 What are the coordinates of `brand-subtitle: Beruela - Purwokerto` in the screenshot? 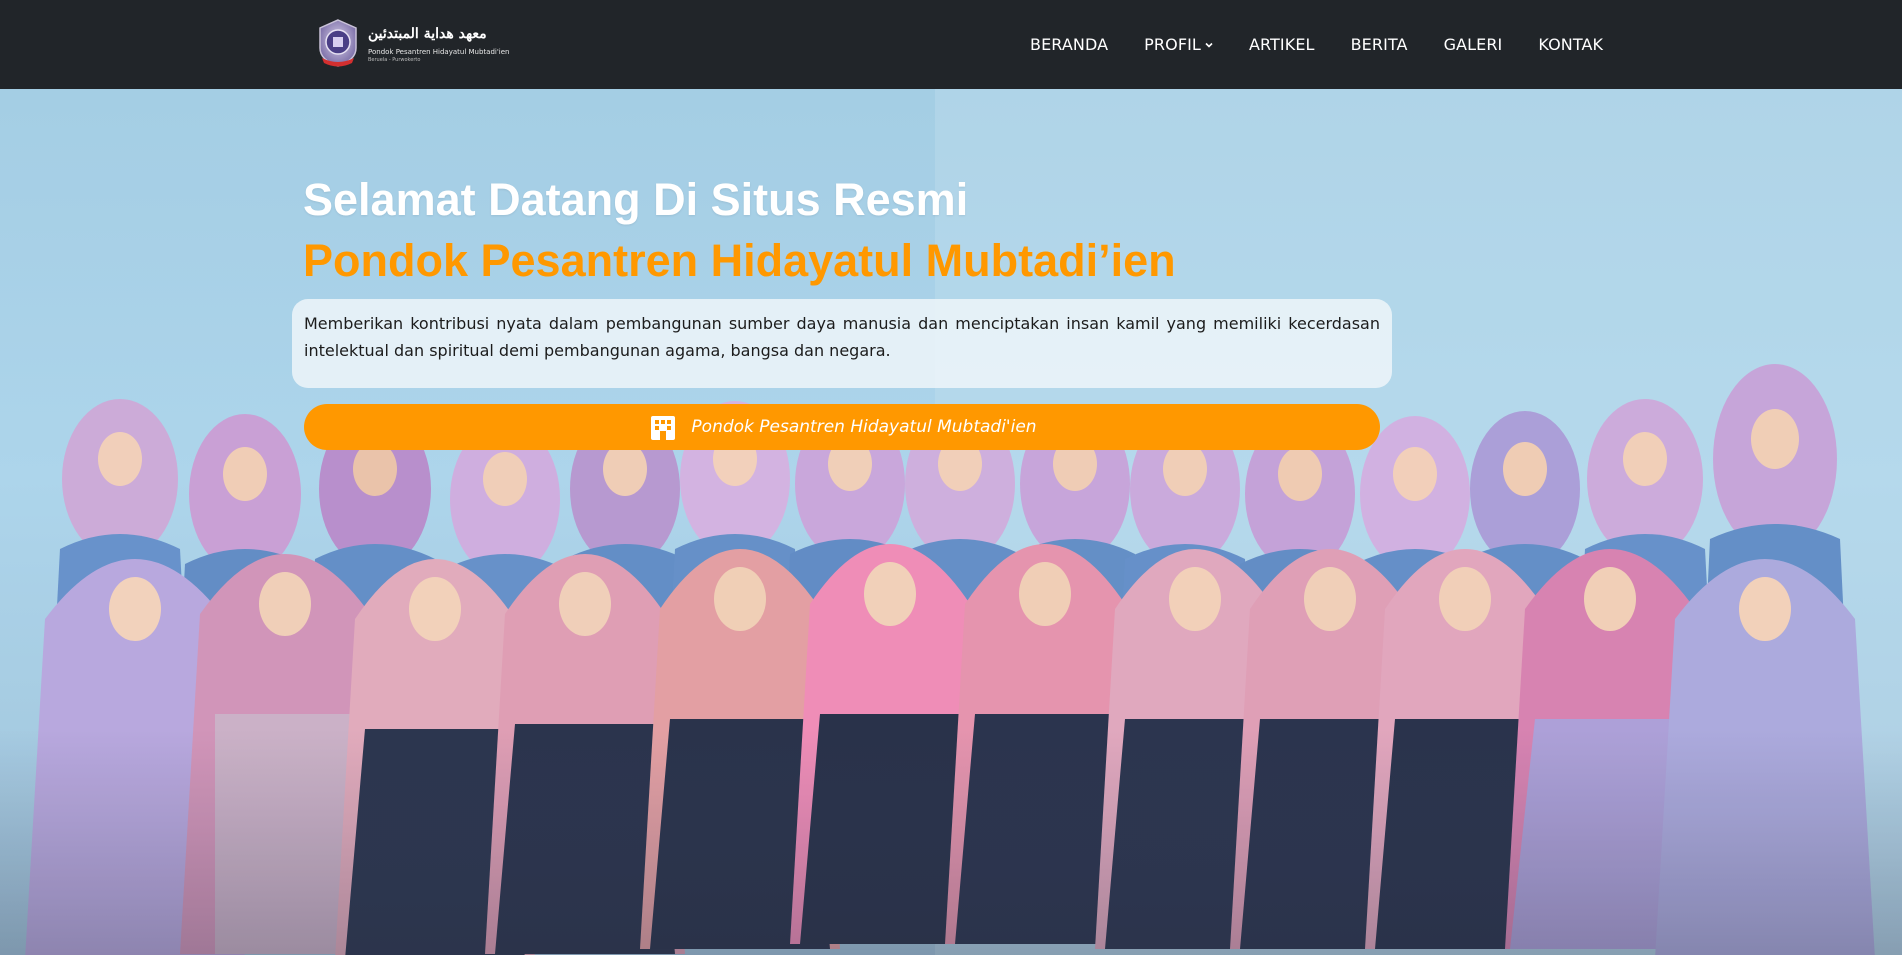 It's located at (394, 59).